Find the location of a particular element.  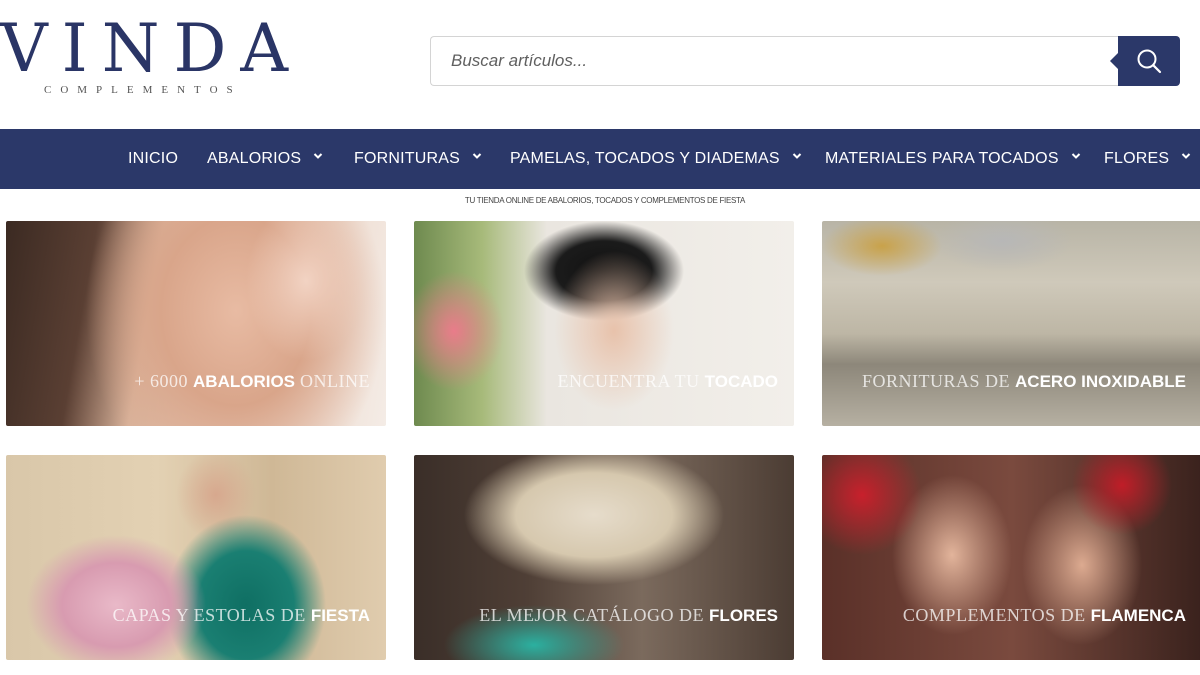

nav-item-pamelas: PAMELAS, TOCADOS Y DIADEMAS is located at coordinates (656, 159).